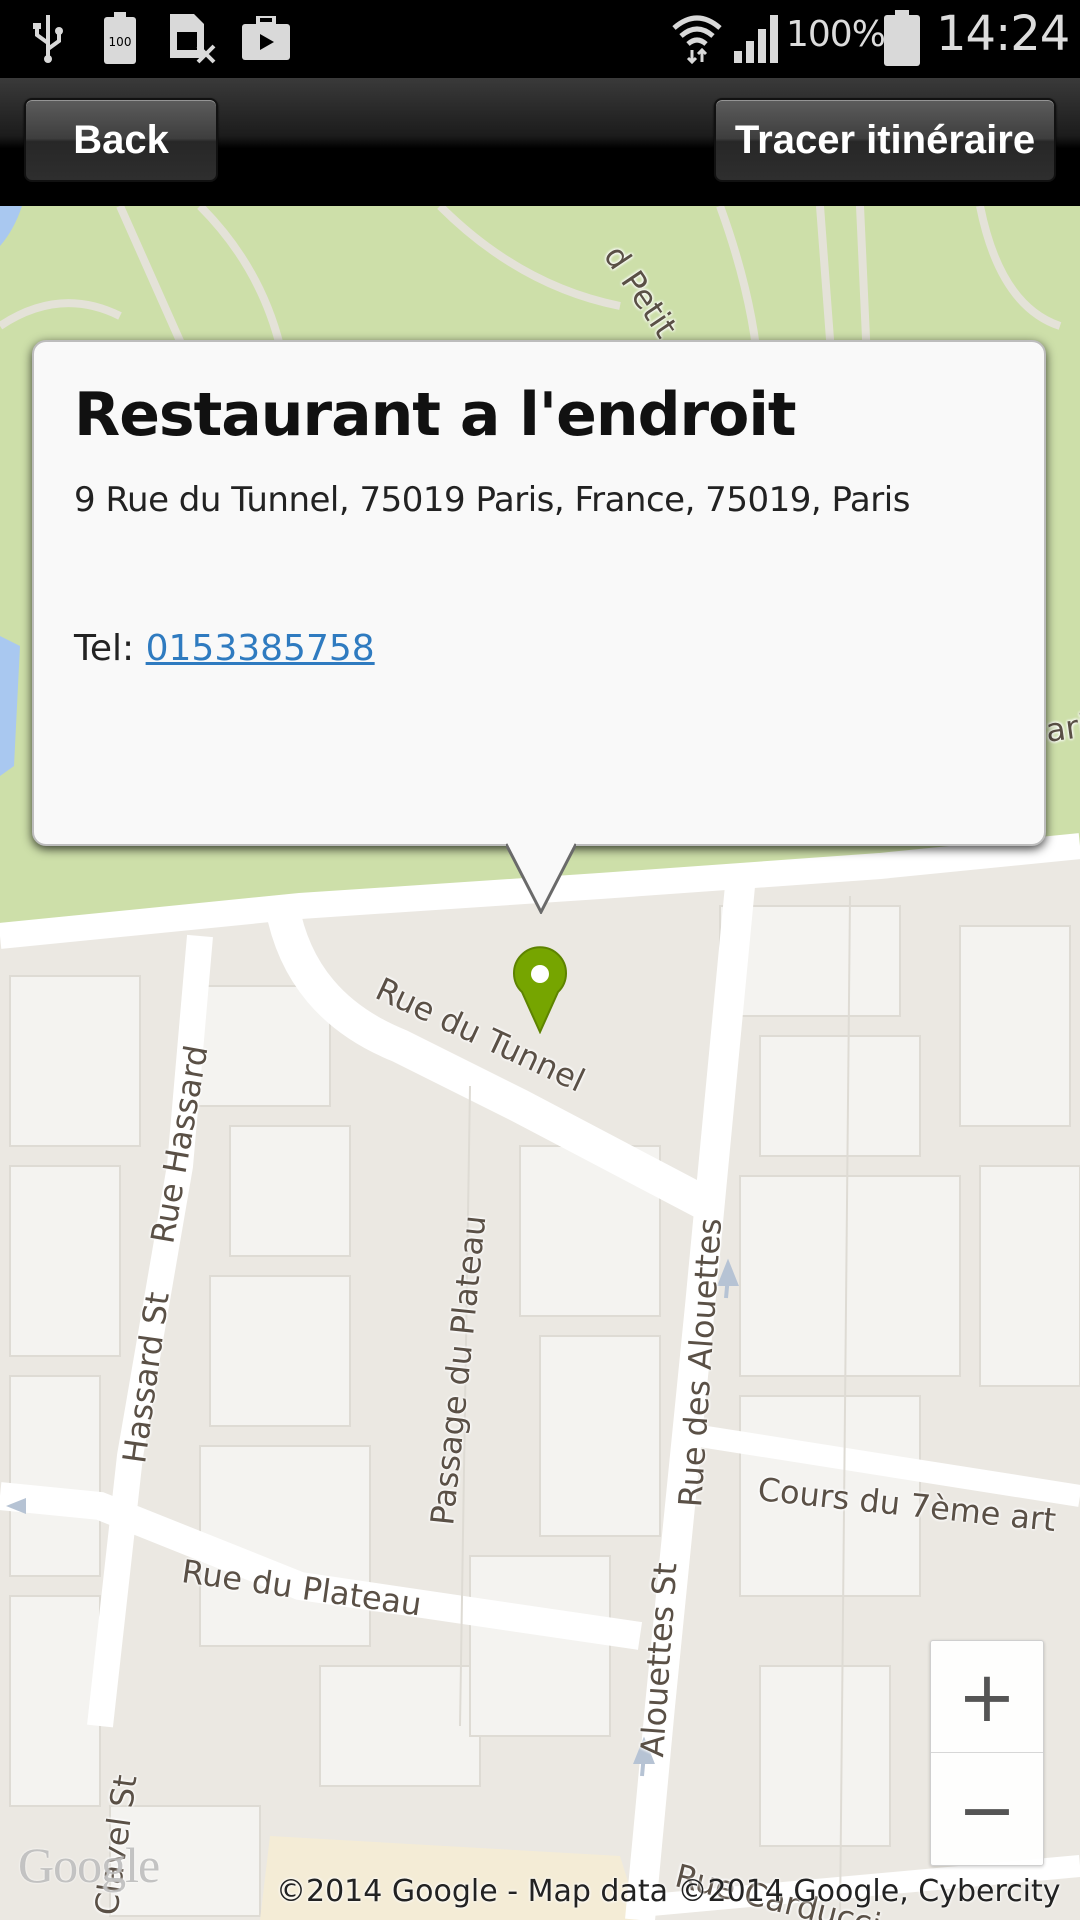 The image size is (1080, 1920). Describe the element at coordinates (902, 38) in the screenshot. I see `battery-icon` at that location.